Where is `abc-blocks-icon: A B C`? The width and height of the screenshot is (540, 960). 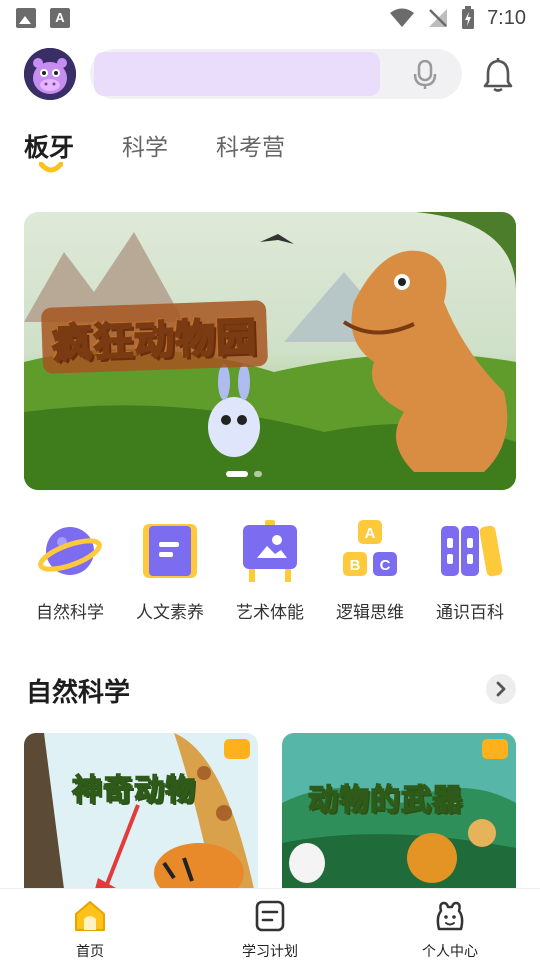
abc-blocks-icon: A B C is located at coordinates (370, 548).